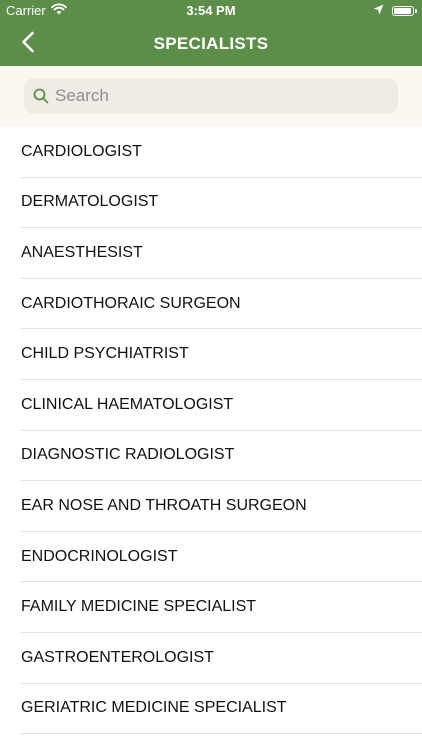 This screenshot has height=750, width=422. Describe the element at coordinates (131, 303) in the screenshot. I see `list-item-label: CARDIOTHORAIC SURGEON` at that location.